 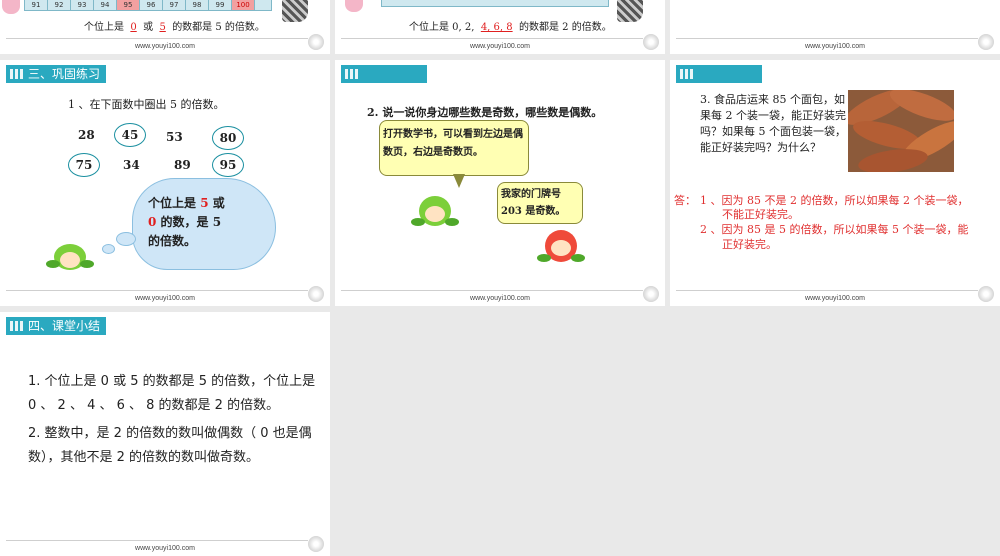 I want to click on section-title: 三、巩固练习, so click(x=56, y=74).